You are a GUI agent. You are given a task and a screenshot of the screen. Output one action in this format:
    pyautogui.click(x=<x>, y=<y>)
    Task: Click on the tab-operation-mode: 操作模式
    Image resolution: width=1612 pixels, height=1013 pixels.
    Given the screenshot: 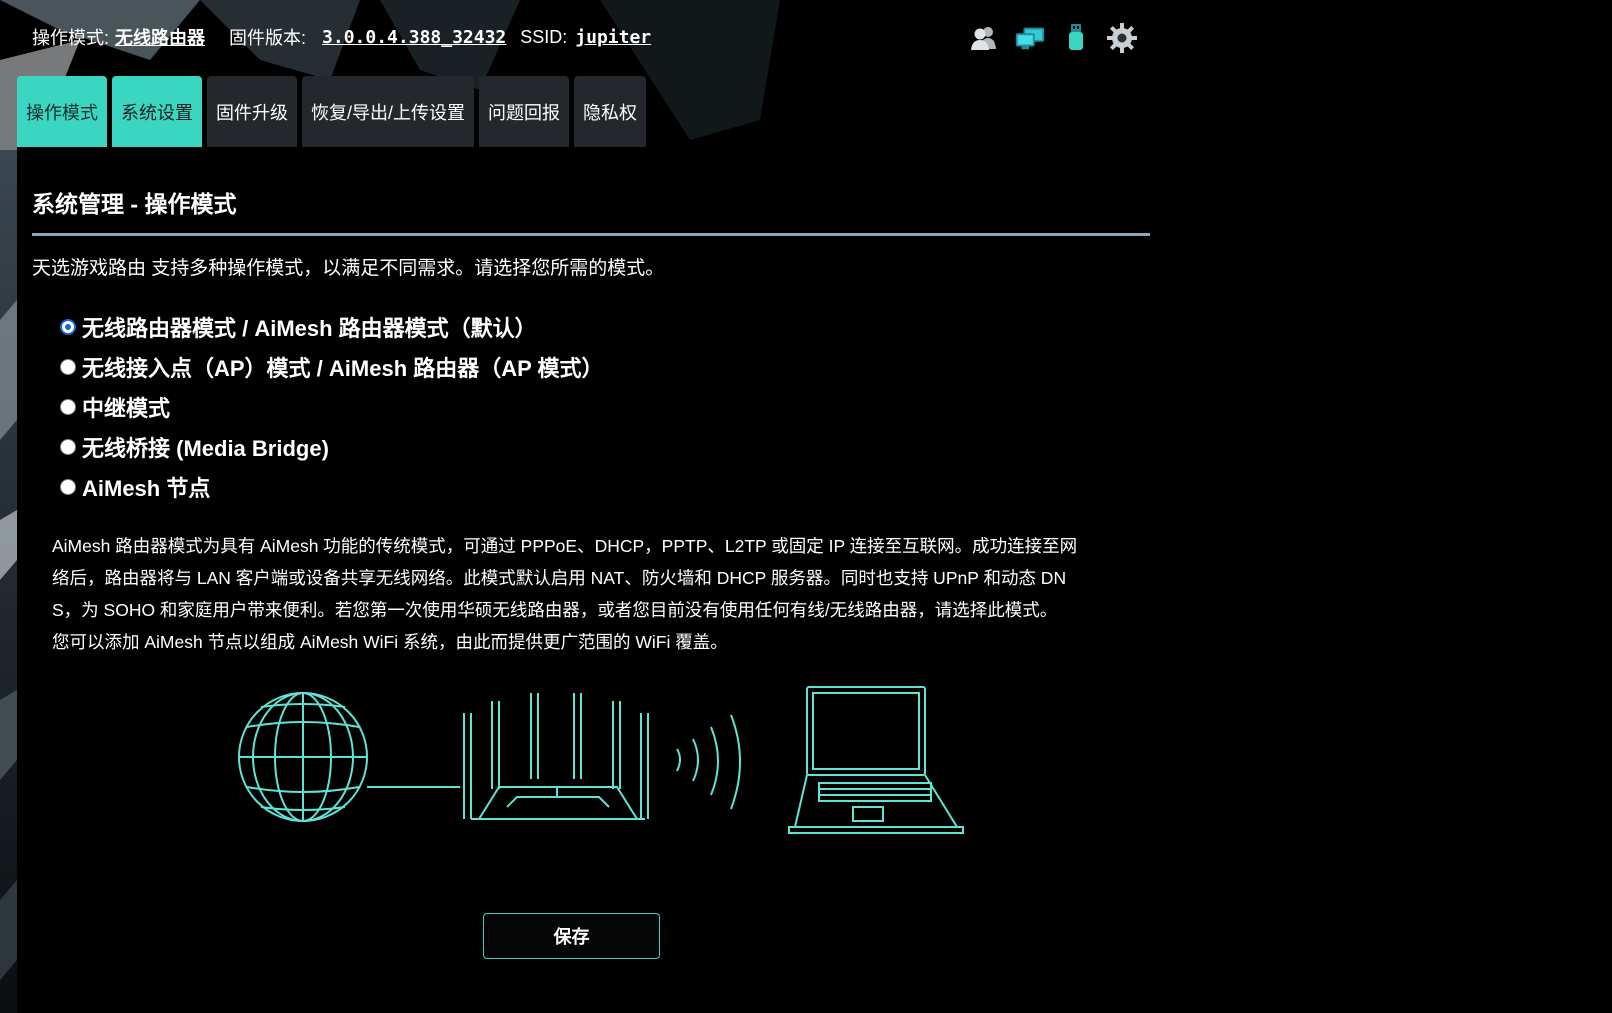 What is the action you would take?
    pyautogui.click(x=62, y=111)
    